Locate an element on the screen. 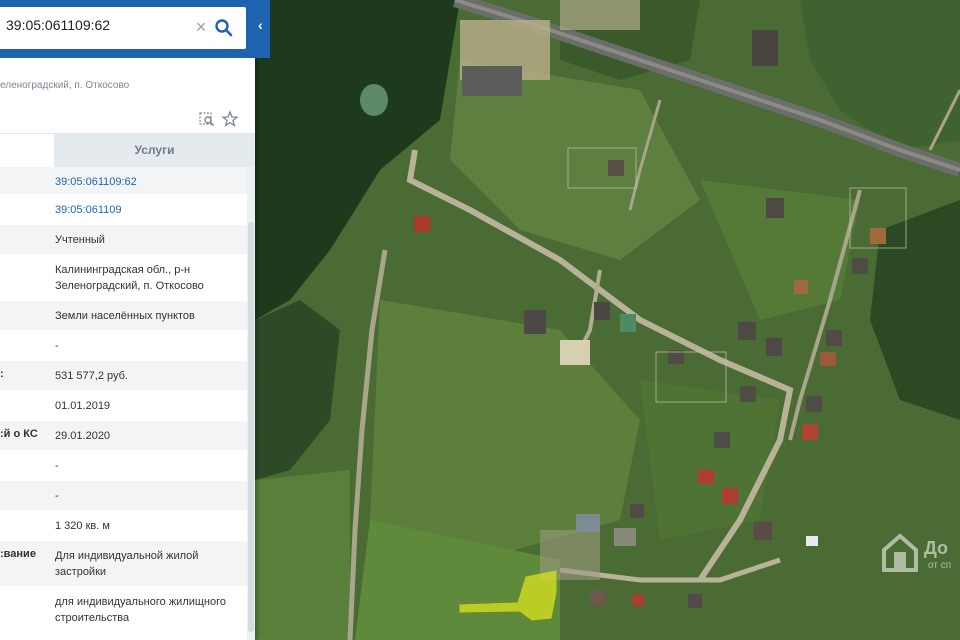  cadastral-number-link: 39:05:061109:62 is located at coordinates (150, 180).